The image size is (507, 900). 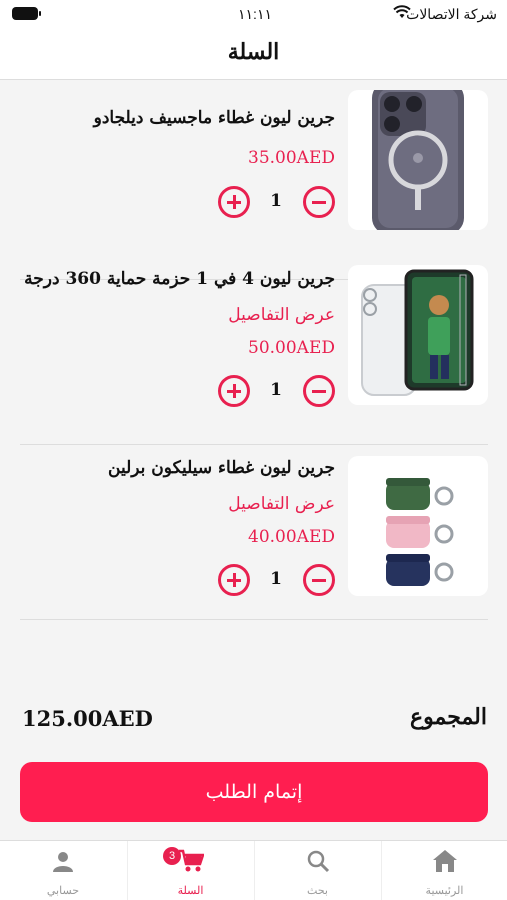 What do you see at coordinates (291, 348) in the screenshot?
I see `product-price: 50.00AED` at bounding box center [291, 348].